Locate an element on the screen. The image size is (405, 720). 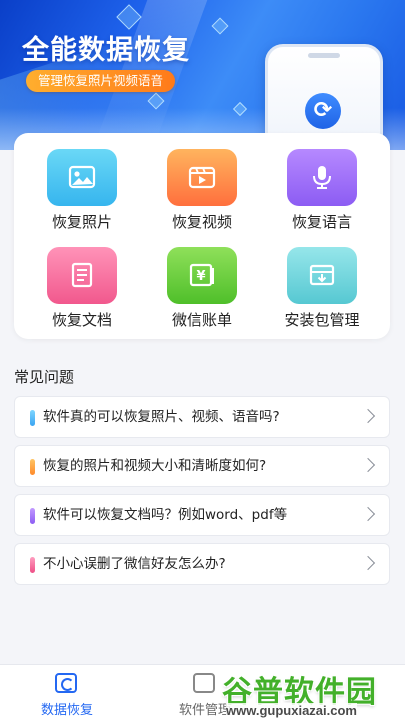
faq-item: 软件可以恢复文档吗？例如word、pdf等 is located at coordinates (202, 515).